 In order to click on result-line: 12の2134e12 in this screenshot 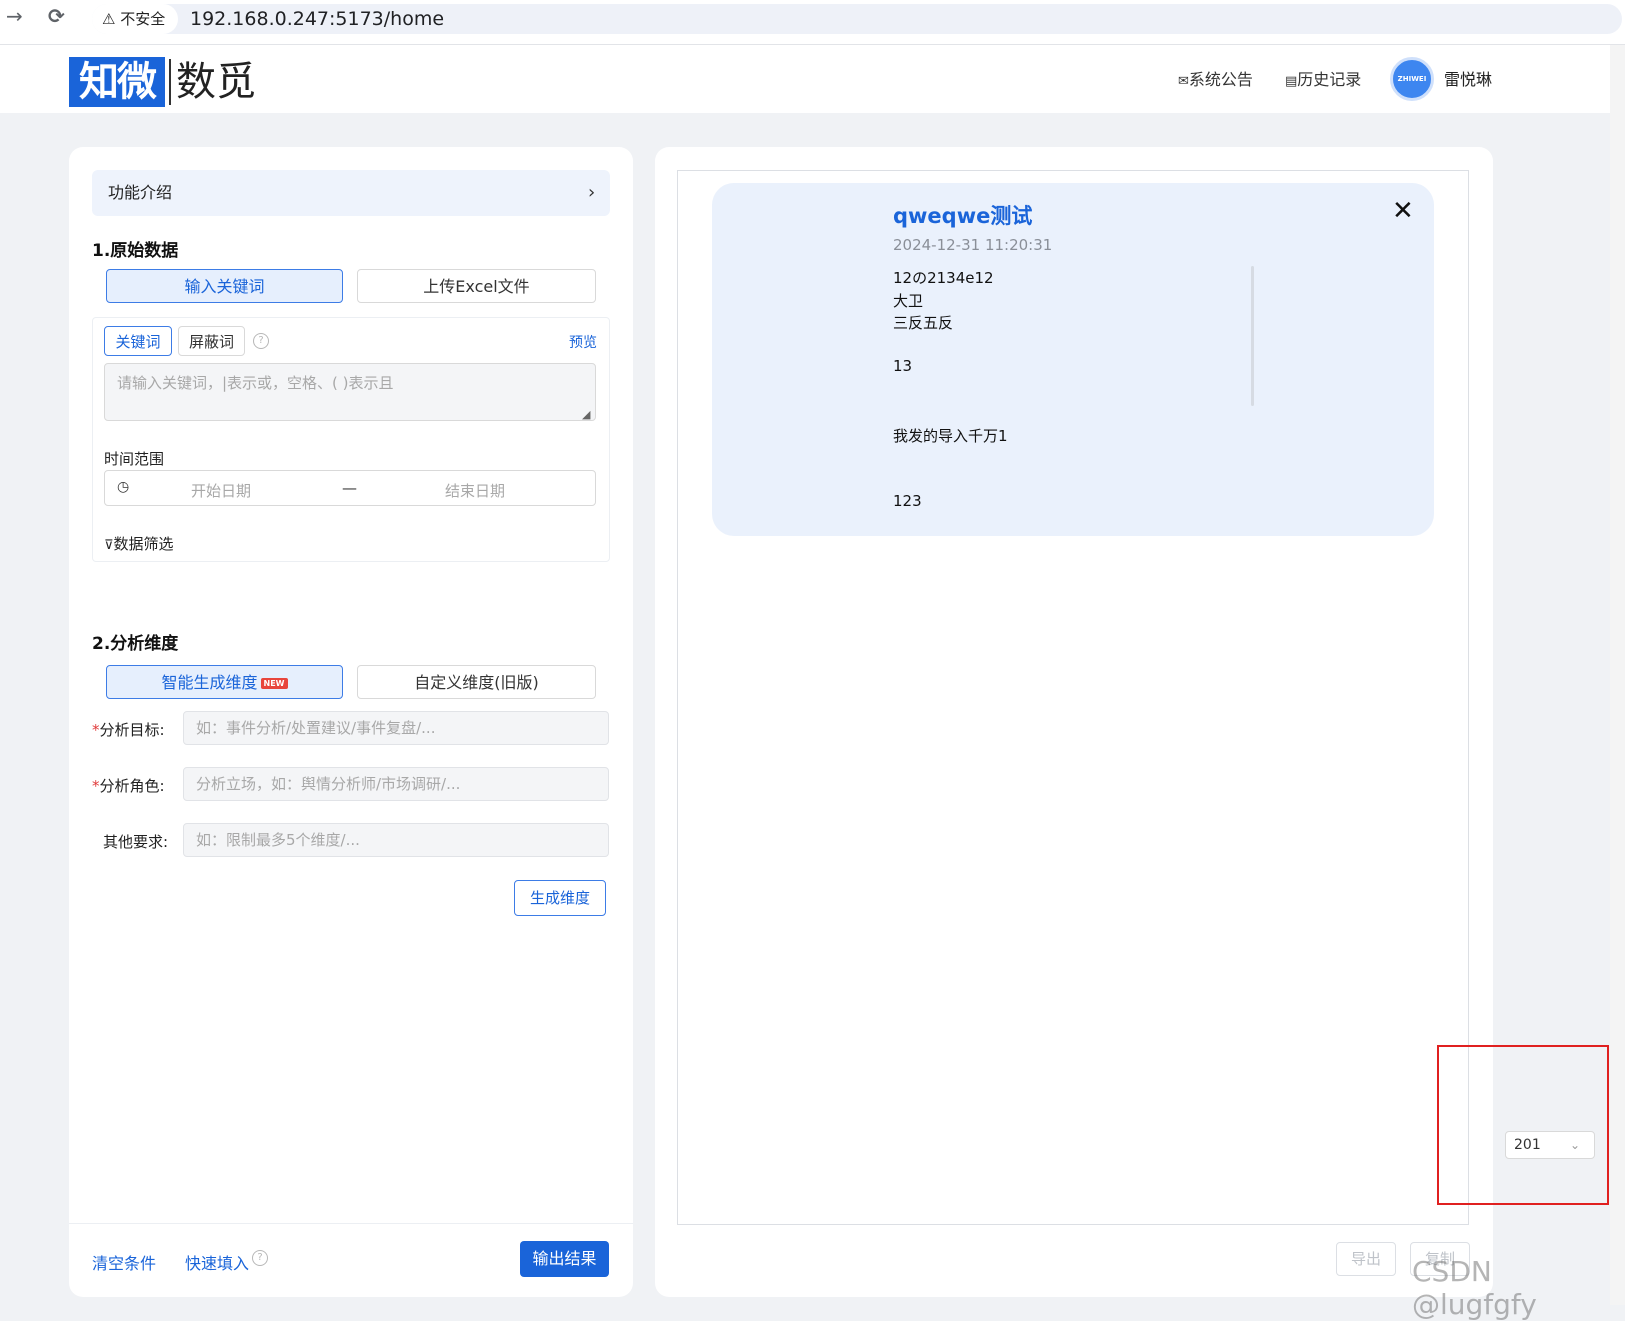, I will do `click(943, 278)`.